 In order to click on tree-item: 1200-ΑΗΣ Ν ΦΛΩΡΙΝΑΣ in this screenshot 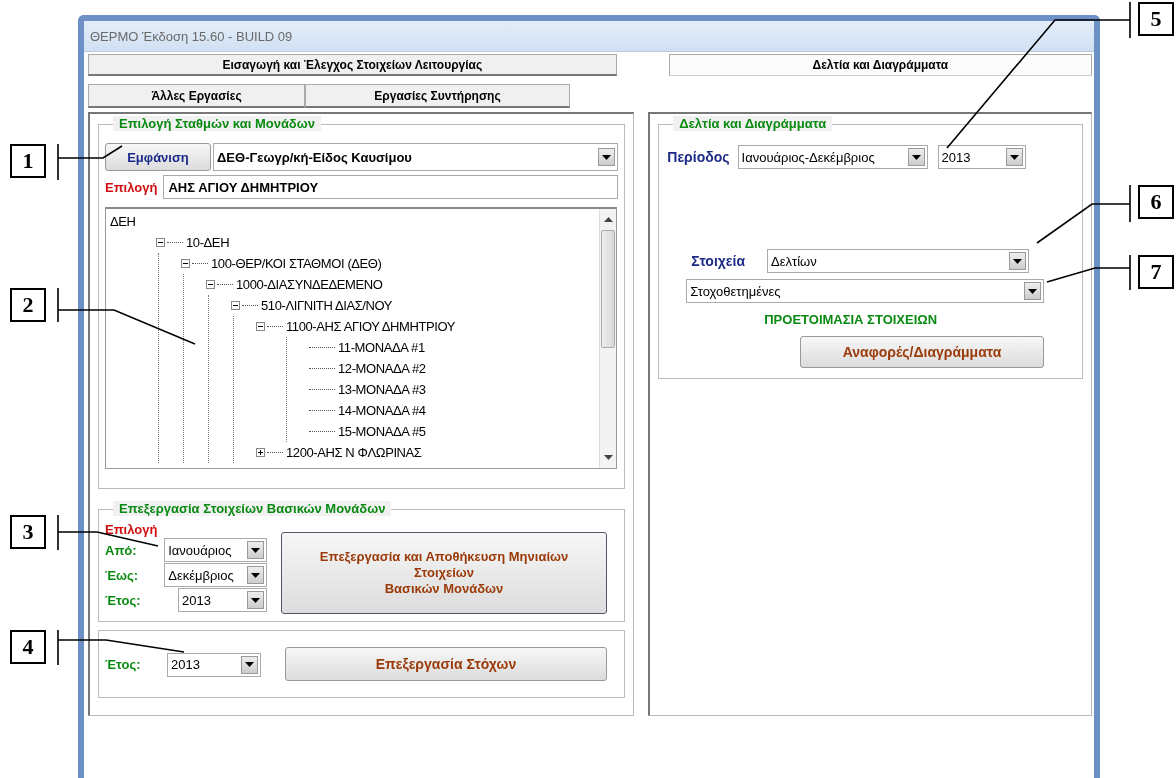, I will do `click(354, 452)`.